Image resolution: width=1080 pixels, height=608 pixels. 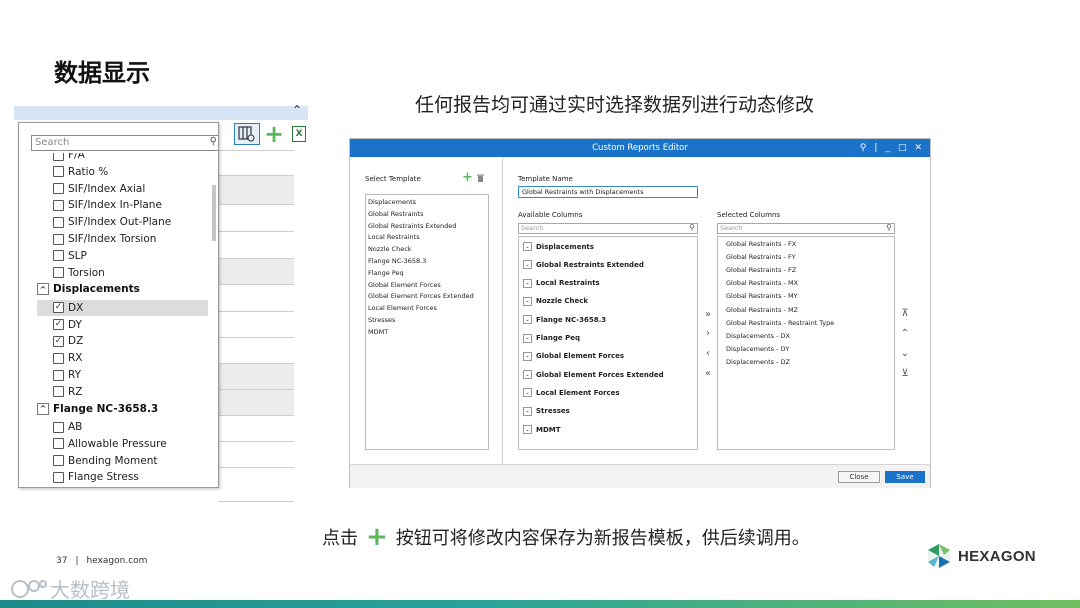 I want to click on move-left-icon: ‹, so click(x=708, y=353).